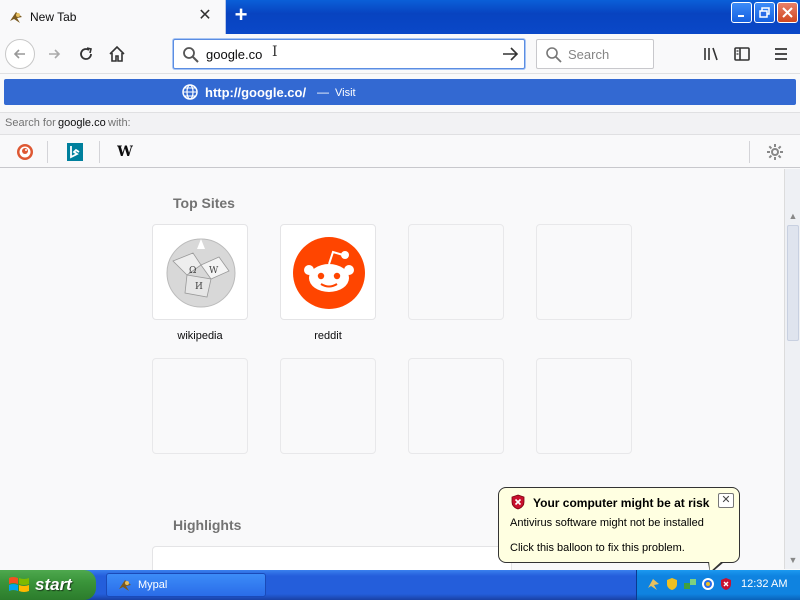 Image resolution: width=800 pixels, height=600 pixels. What do you see at coordinates (113, 17) in the screenshot?
I see `tab-new-tab: New Tab ✕` at bounding box center [113, 17].